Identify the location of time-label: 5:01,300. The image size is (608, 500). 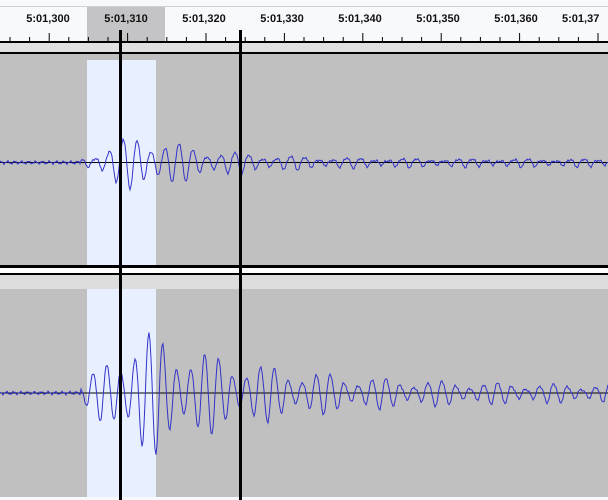
(48, 19).